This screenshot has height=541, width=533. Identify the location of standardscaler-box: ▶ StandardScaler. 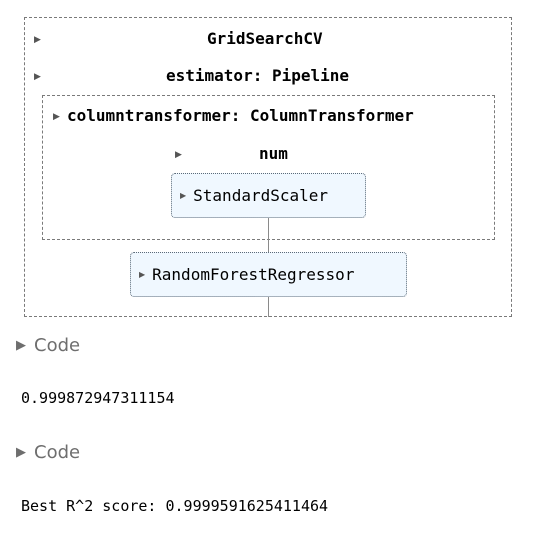
(268, 195).